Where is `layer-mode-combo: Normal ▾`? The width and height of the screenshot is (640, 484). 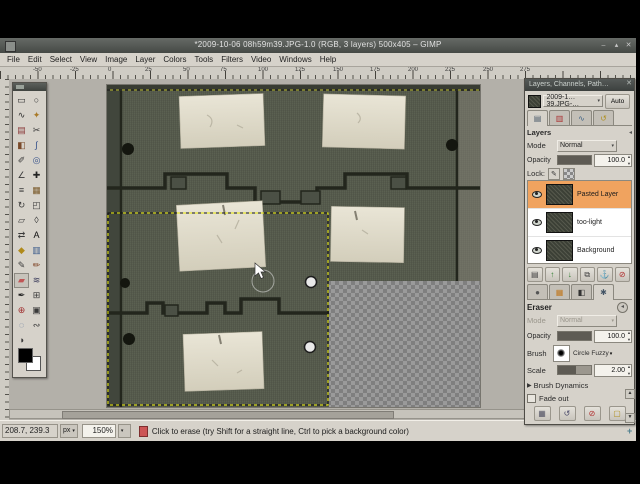
layer-mode-combo: Normal ▾ is located at coordinates (587, 145).